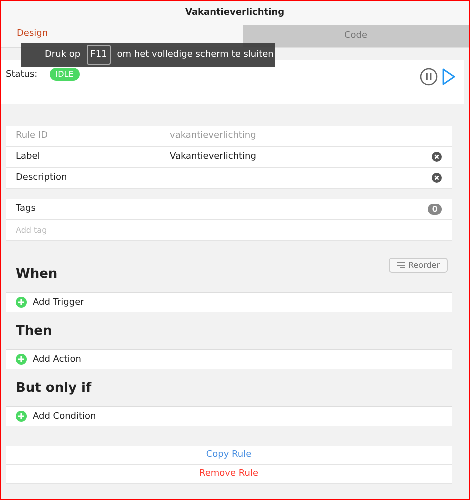 The width and height of the screenshot is (470, 500). What do you see at coordinates (65, 74) in the screenshot?
I see `status-badge: IDLE` at bounding box center [65, 74].